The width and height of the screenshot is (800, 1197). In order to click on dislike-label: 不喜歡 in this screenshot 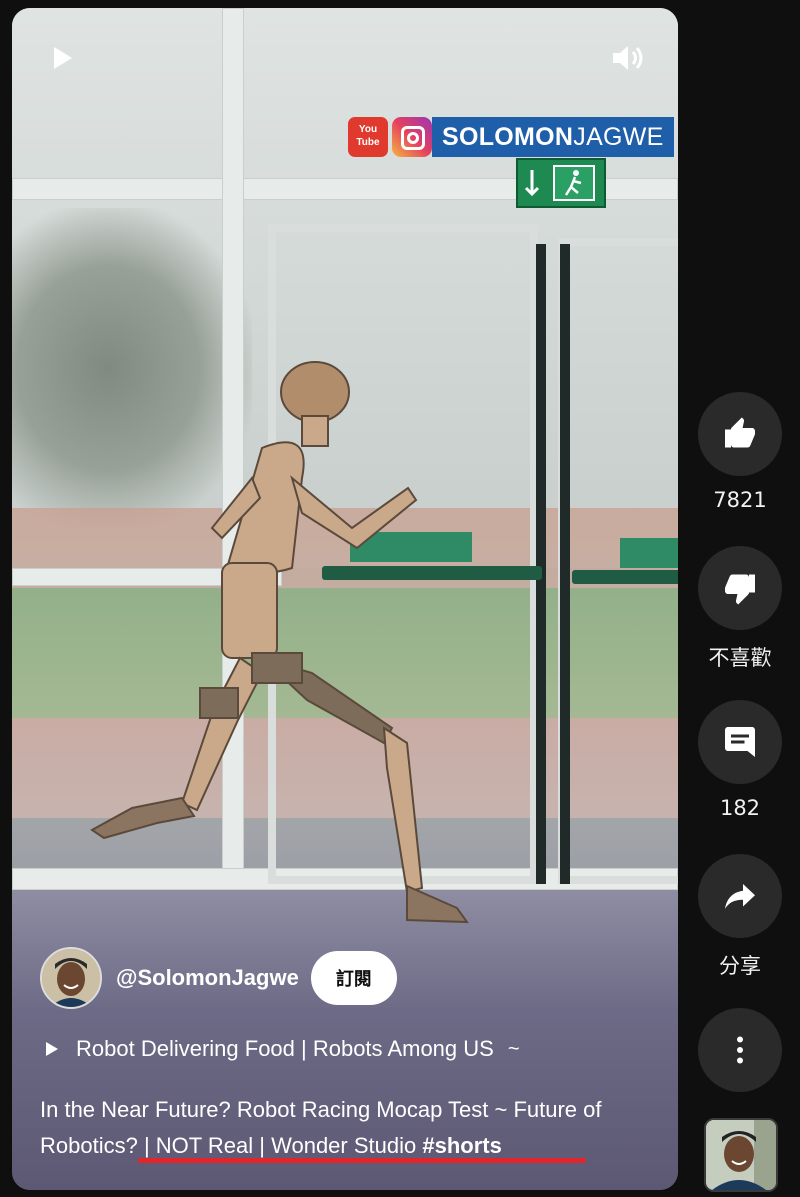, I will do `click(740, 658)`.